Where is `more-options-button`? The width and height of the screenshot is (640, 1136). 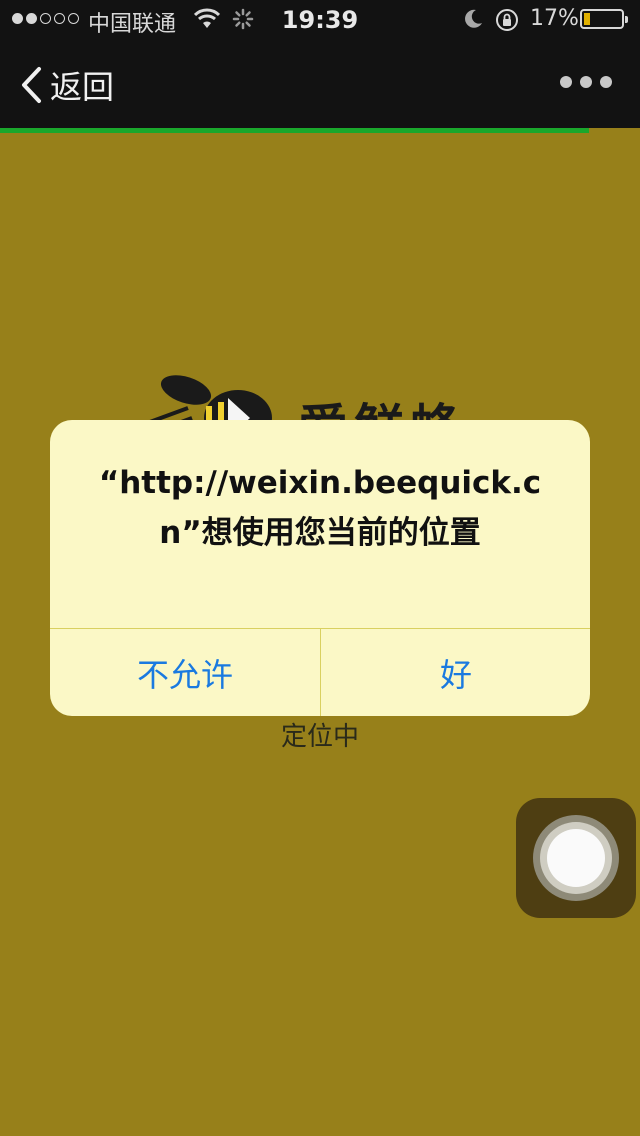
more-options-button is located at coordinates (586, 82).